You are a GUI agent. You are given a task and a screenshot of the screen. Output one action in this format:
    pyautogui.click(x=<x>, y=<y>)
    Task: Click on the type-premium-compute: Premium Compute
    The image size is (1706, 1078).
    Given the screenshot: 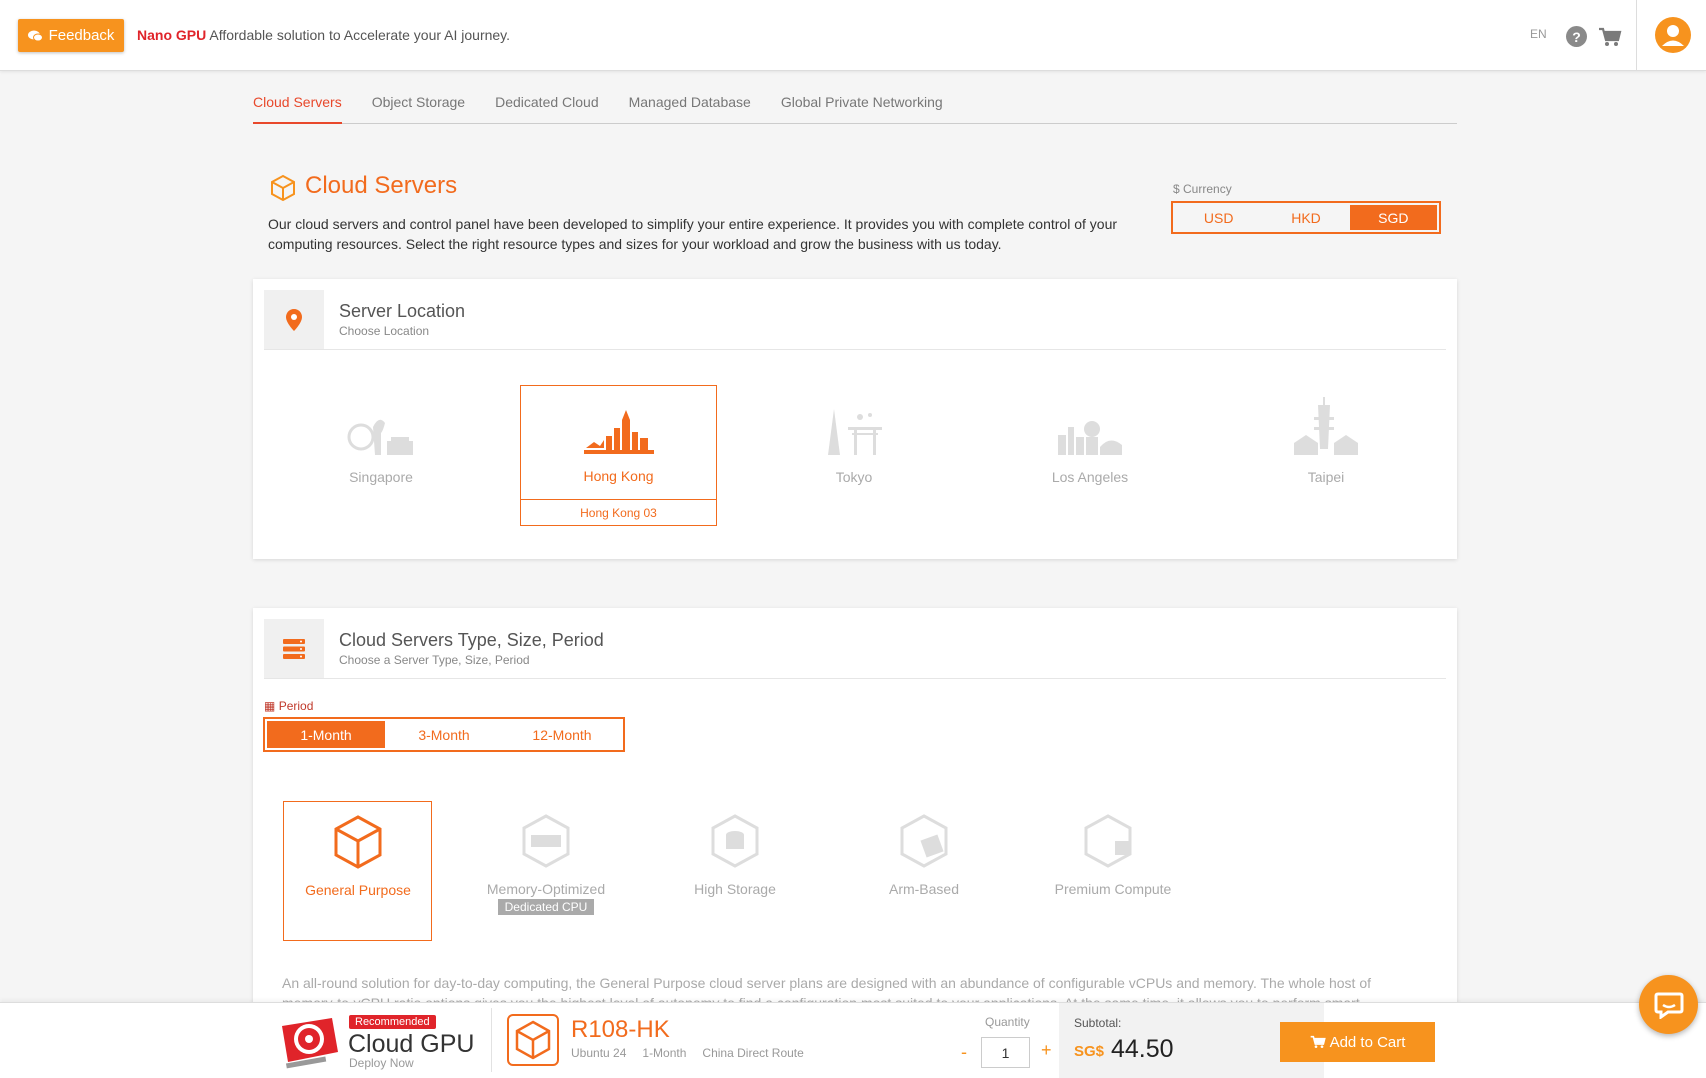 What is the action you would take?
    pyautogui.click(x=1113, y=855)
    